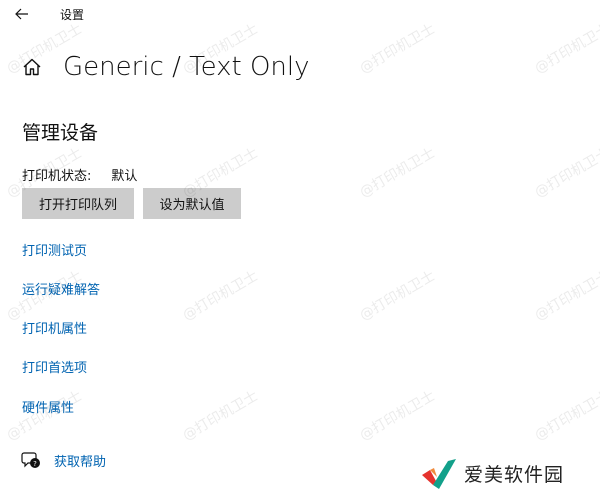 This screenshot has height=500, width=600. I want to click on page-title: Generic / Text Only, so click(186, 67).